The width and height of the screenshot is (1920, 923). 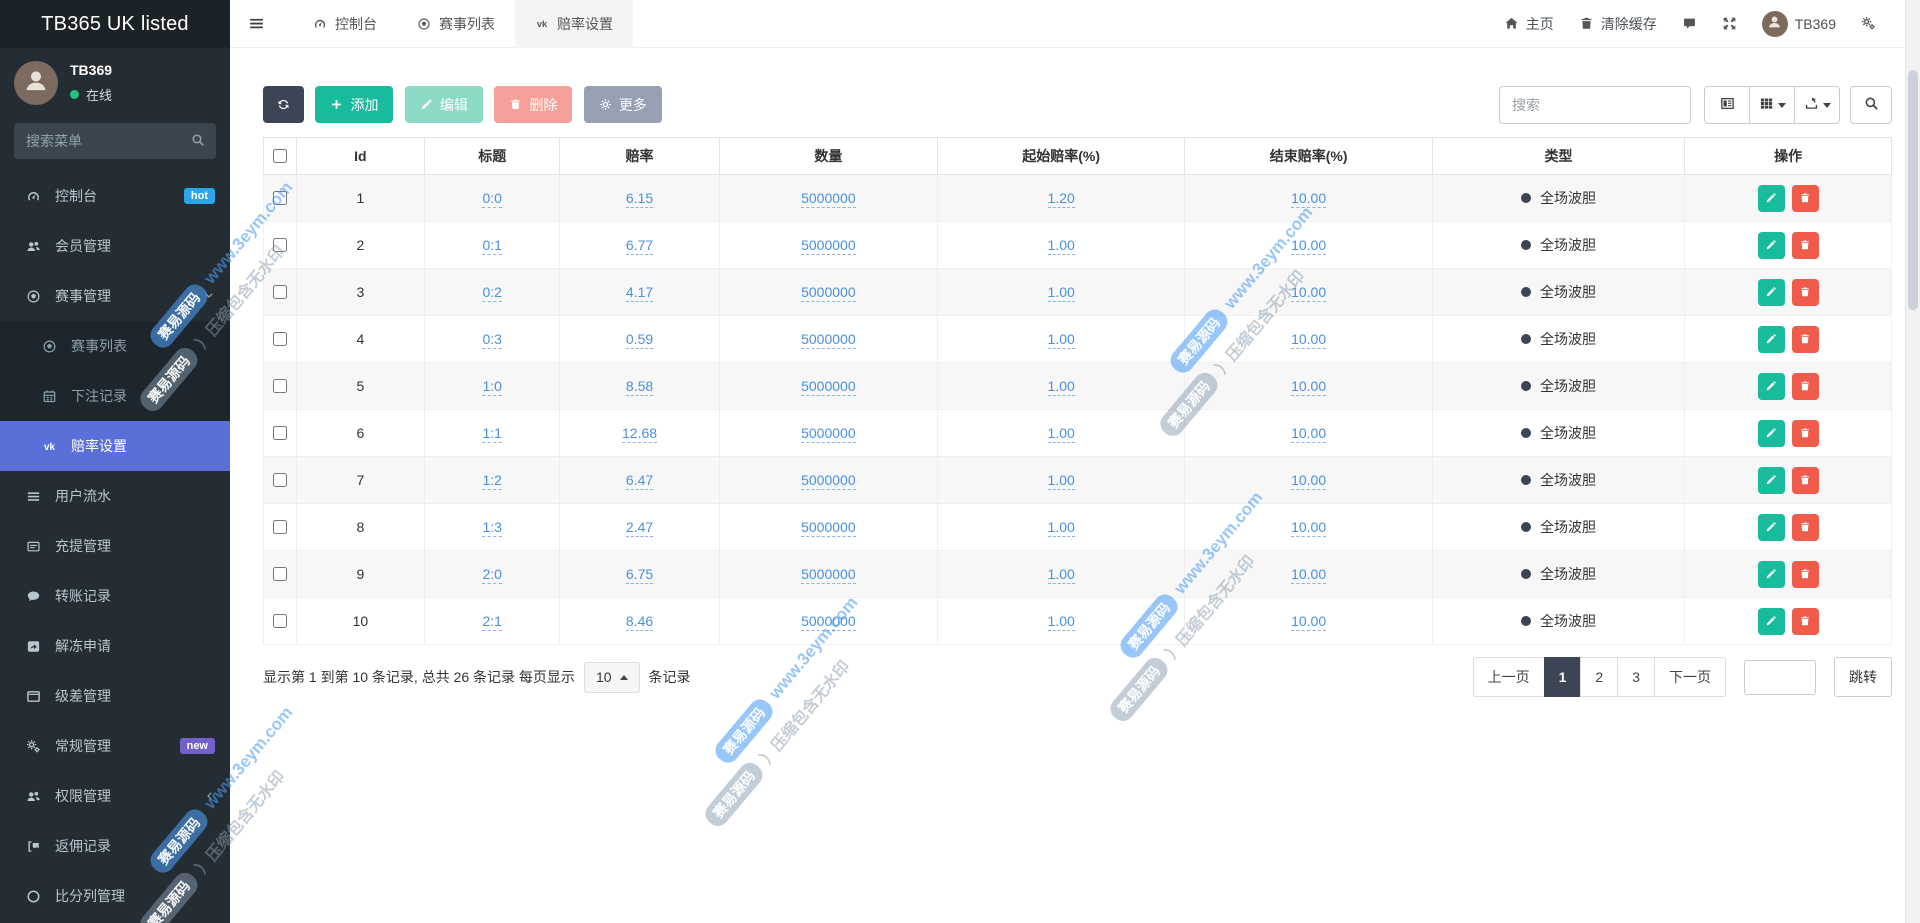 What do you see at coordinates (280, 156) in the screenshot?
I see `select-all-checkbox` at bounding box center [280, 156].